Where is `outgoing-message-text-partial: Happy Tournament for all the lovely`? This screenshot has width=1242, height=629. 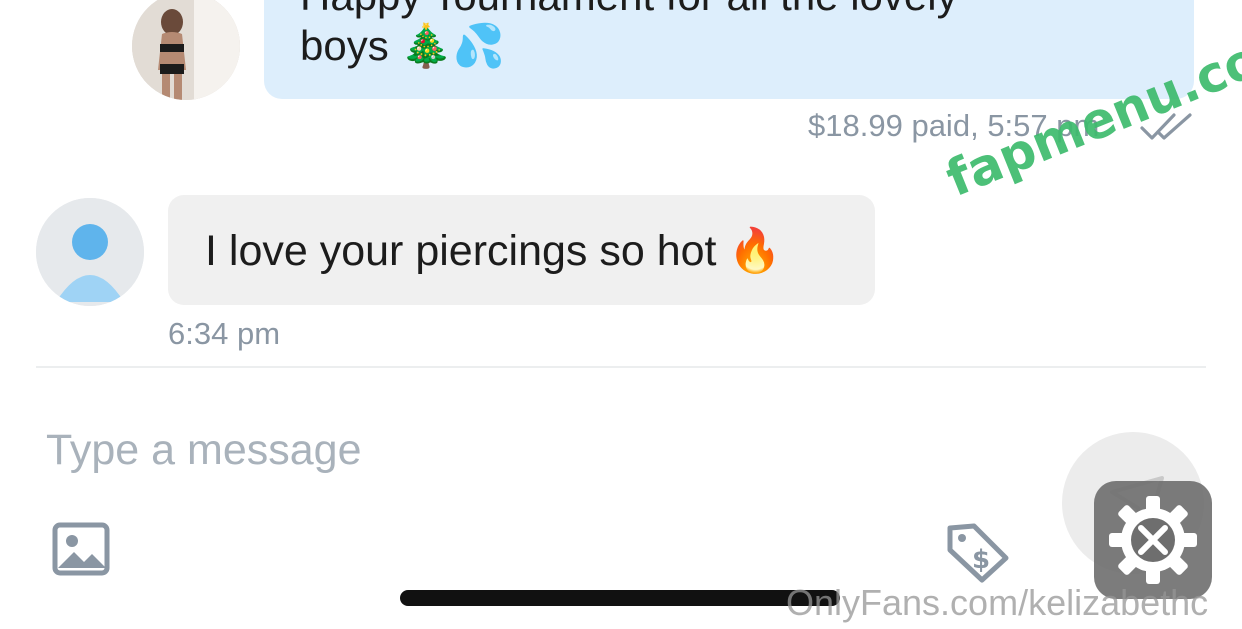
outgoing-message-text-partial: Happy Tournament for all the lovely is located at coordinates (629, 10).